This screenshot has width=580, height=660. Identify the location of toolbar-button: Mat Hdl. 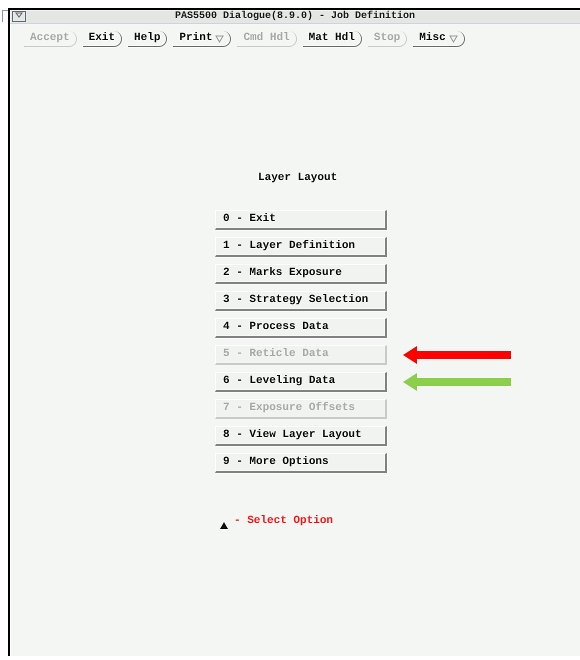
(332, 39).